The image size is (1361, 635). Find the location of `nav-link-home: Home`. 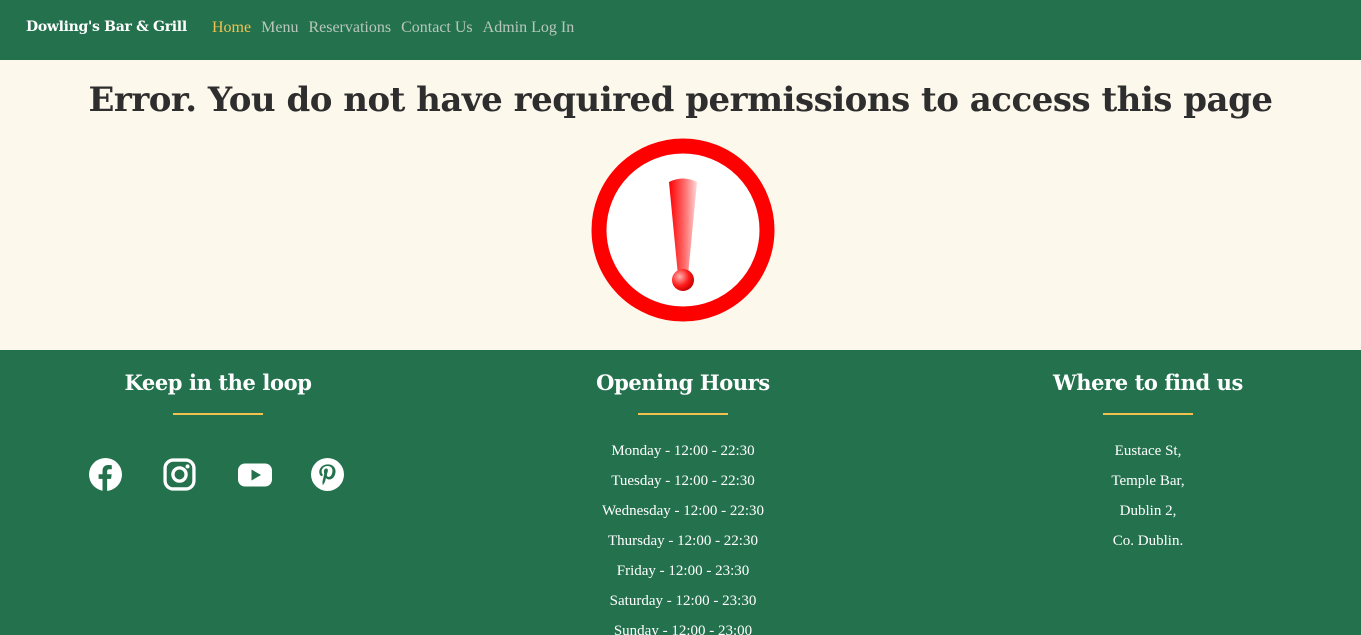

nav-link-home: Home is located at coordinates (231, 28).